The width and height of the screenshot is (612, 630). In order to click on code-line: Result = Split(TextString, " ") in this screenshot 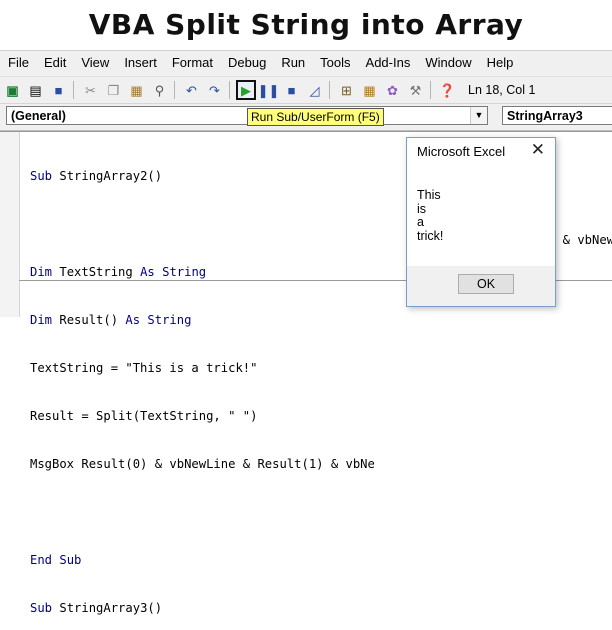, I will do `click(144, 416)`.